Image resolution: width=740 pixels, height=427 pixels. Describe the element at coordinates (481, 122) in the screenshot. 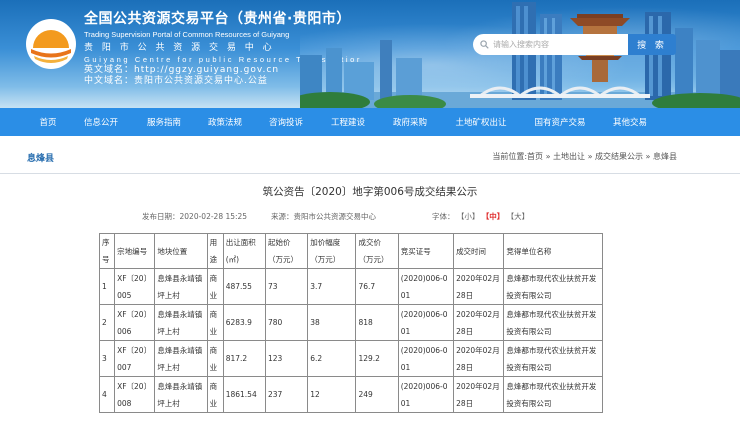

I see `nav-item-land-mining: 土地矿权出让` at that location.